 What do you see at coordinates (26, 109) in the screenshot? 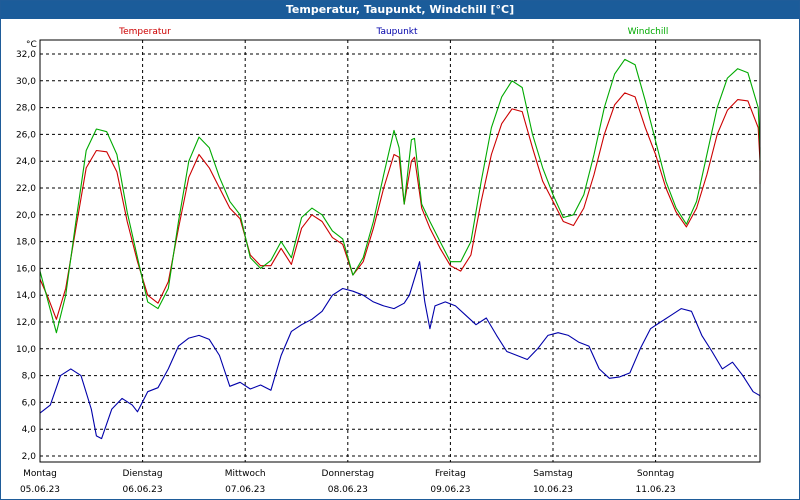
I see `y-tick-label: 28,0` at bounding box center [26, 109].